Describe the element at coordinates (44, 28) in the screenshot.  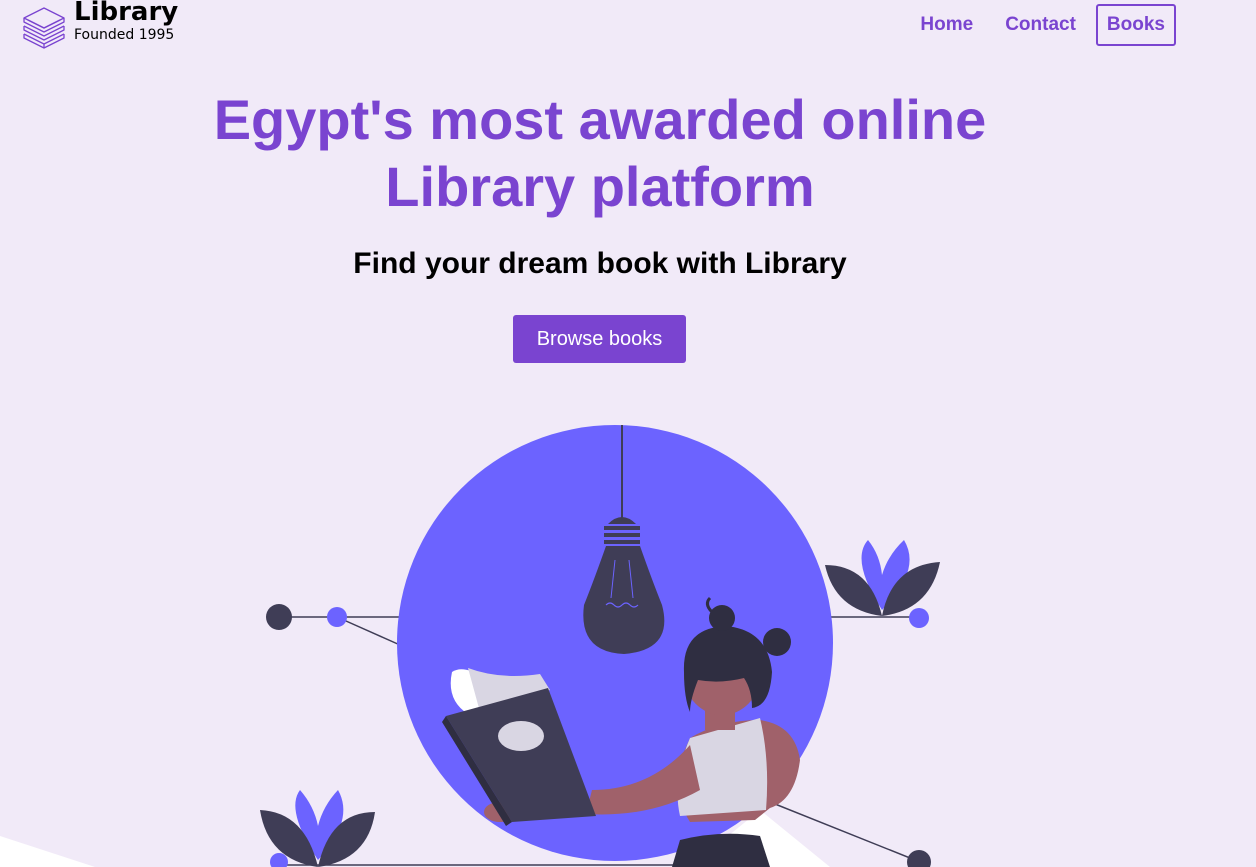
I see `stacked-books-icon` at that location.